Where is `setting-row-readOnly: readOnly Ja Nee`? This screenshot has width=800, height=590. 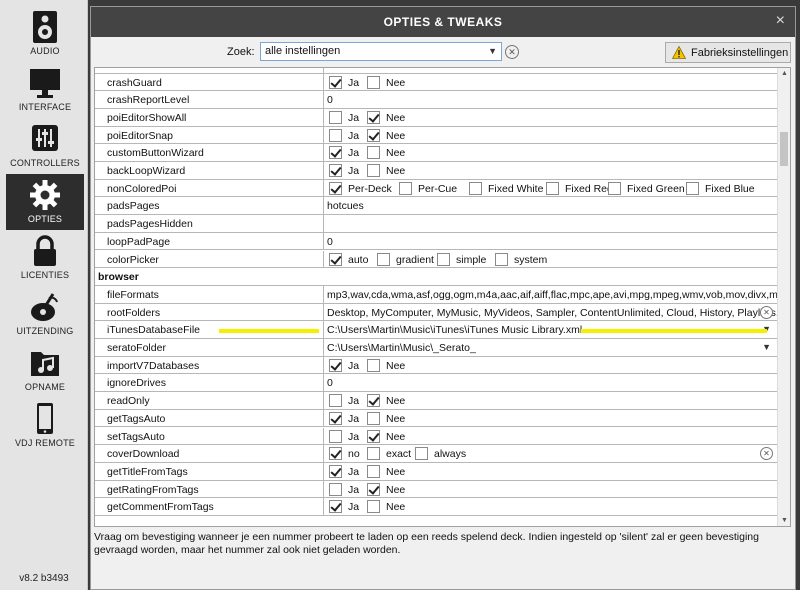
setting-row-readOnly: readOnly Ja Nee is located at coordinates (437, 401).